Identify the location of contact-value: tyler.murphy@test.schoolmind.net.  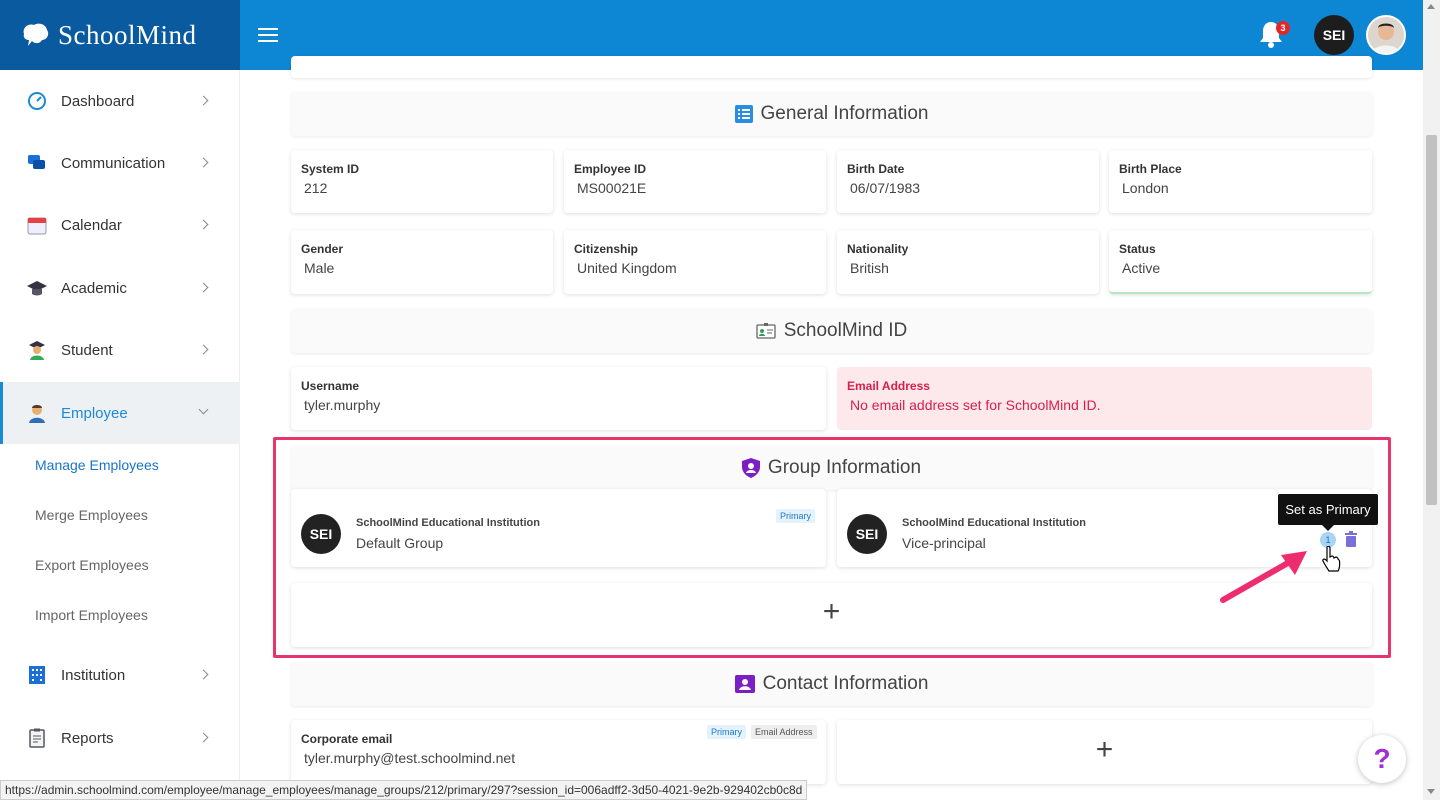
(410, 758).